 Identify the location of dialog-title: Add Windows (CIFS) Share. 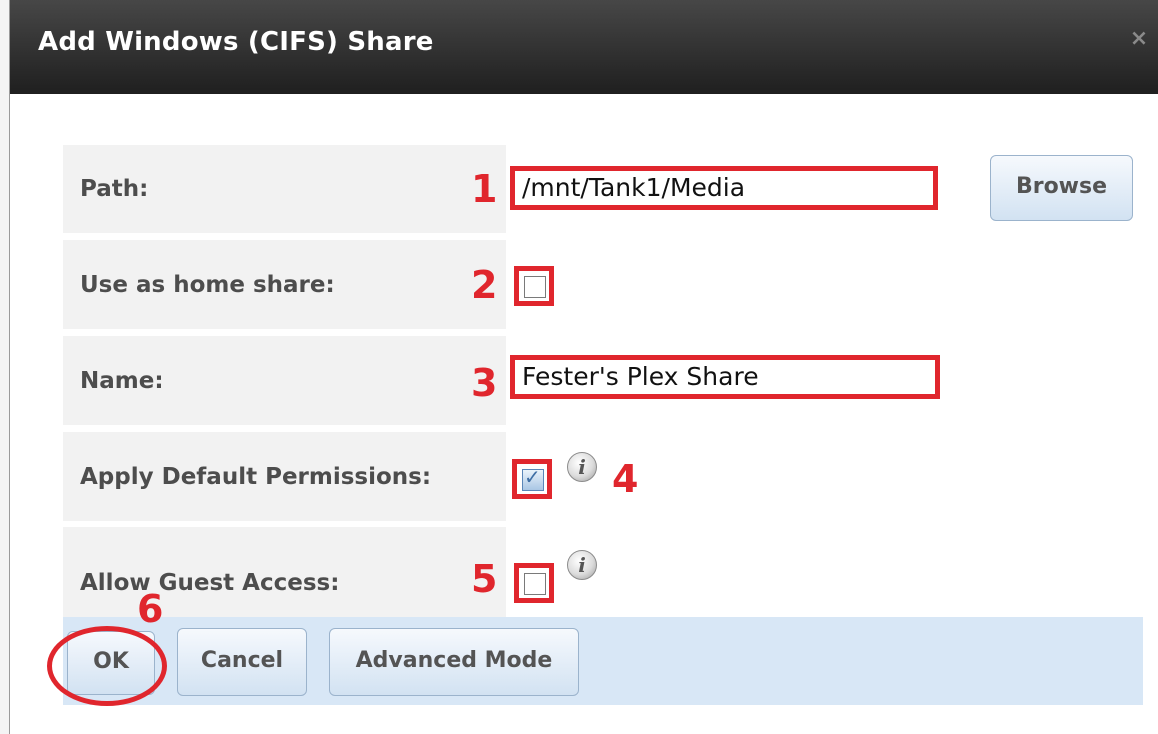
(236, 42).